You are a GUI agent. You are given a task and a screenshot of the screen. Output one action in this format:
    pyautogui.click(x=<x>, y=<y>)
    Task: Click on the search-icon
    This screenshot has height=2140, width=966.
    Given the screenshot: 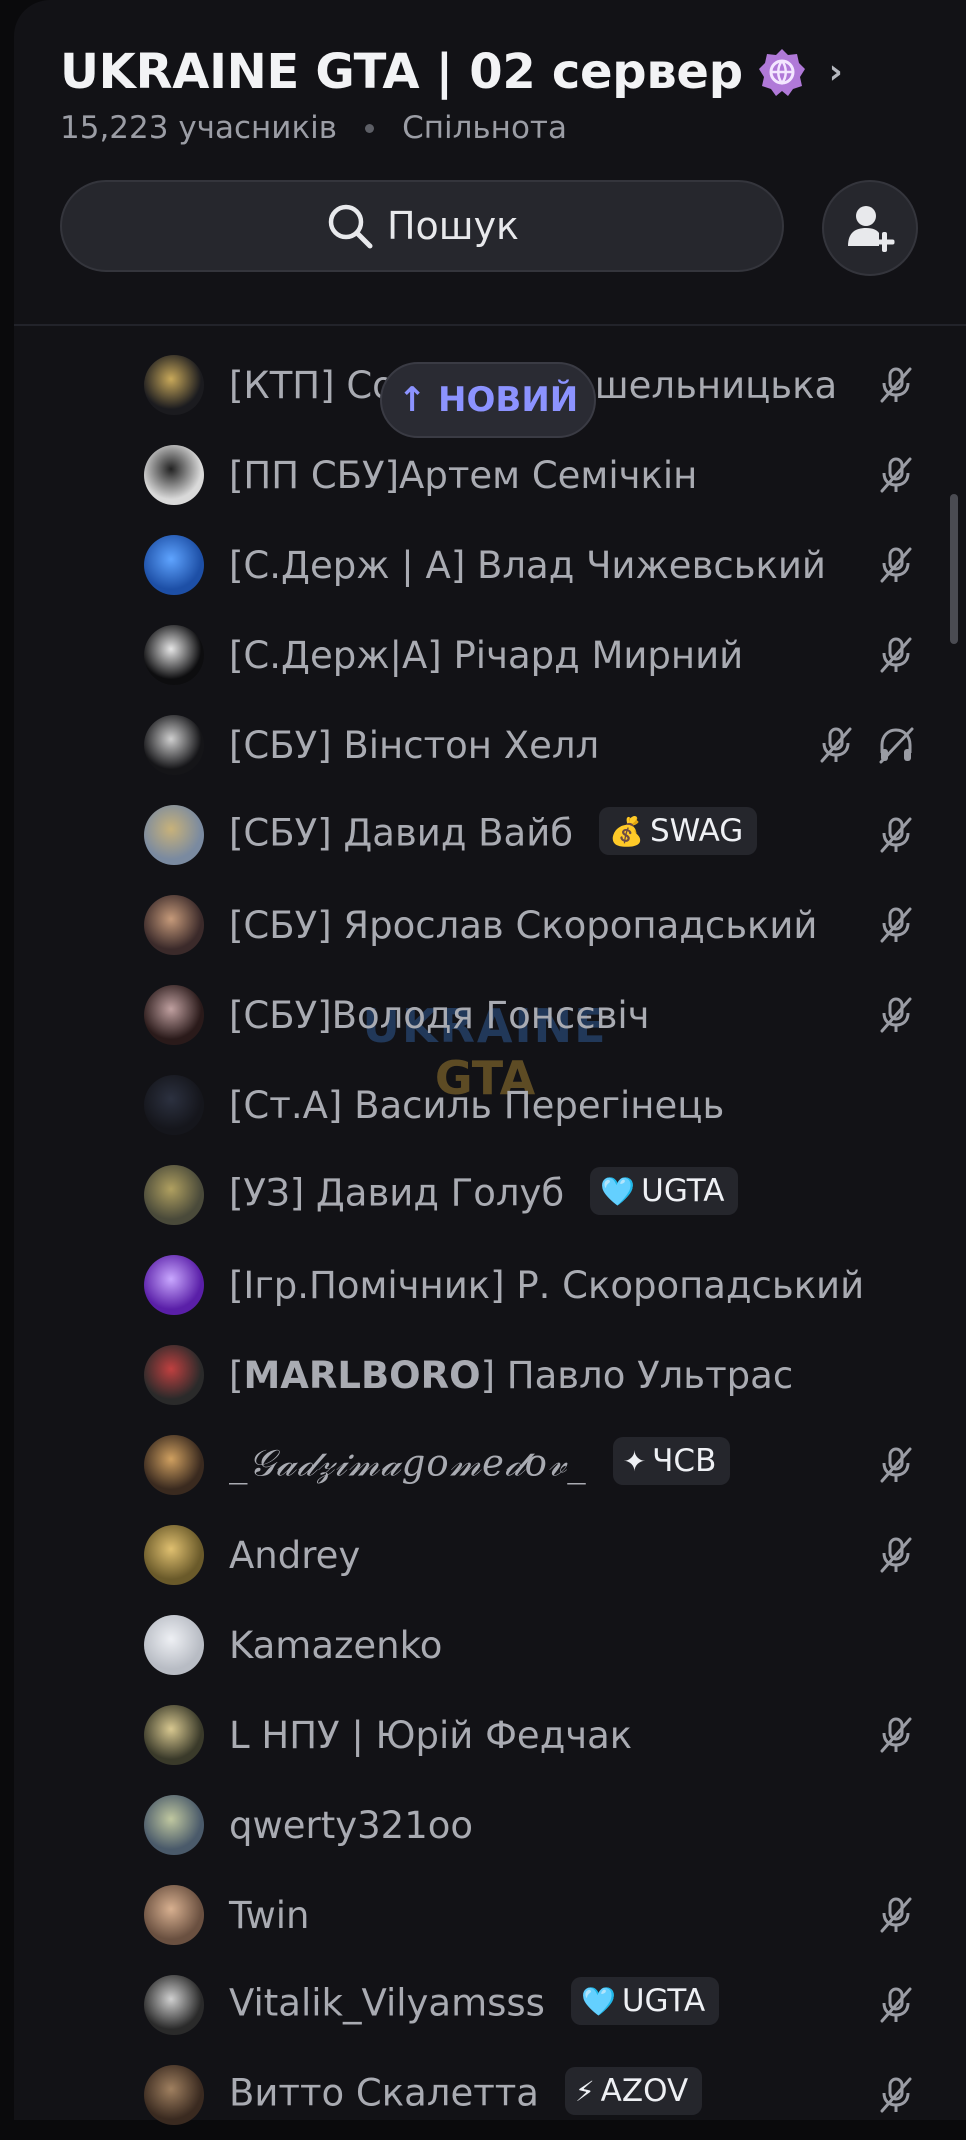 What is the action you would take?
    pyautogui.click(x=350, y=226)
    